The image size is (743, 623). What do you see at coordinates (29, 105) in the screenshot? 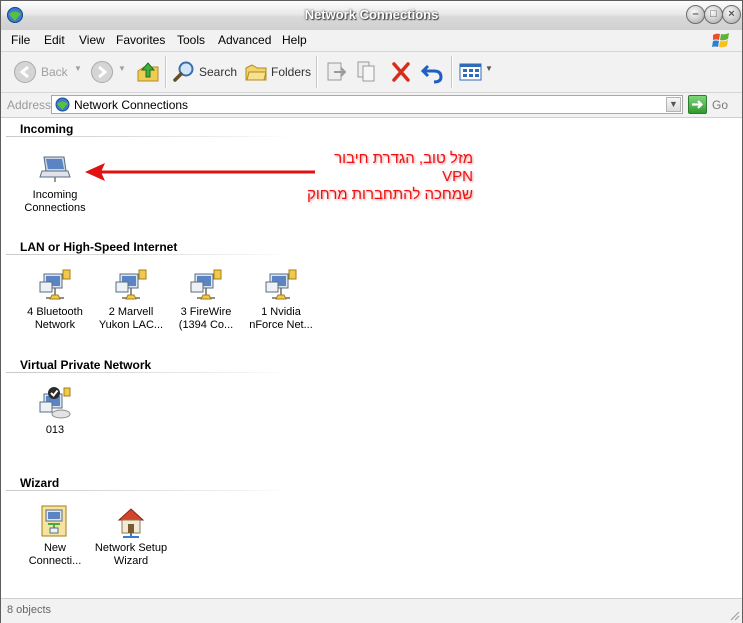
I see `address-label: Address` at bounding box center [29, 105].